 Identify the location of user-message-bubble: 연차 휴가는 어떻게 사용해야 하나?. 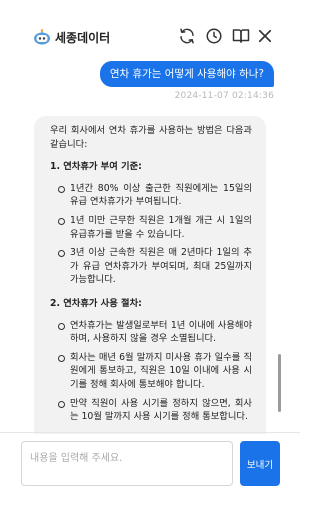
(186, 74).